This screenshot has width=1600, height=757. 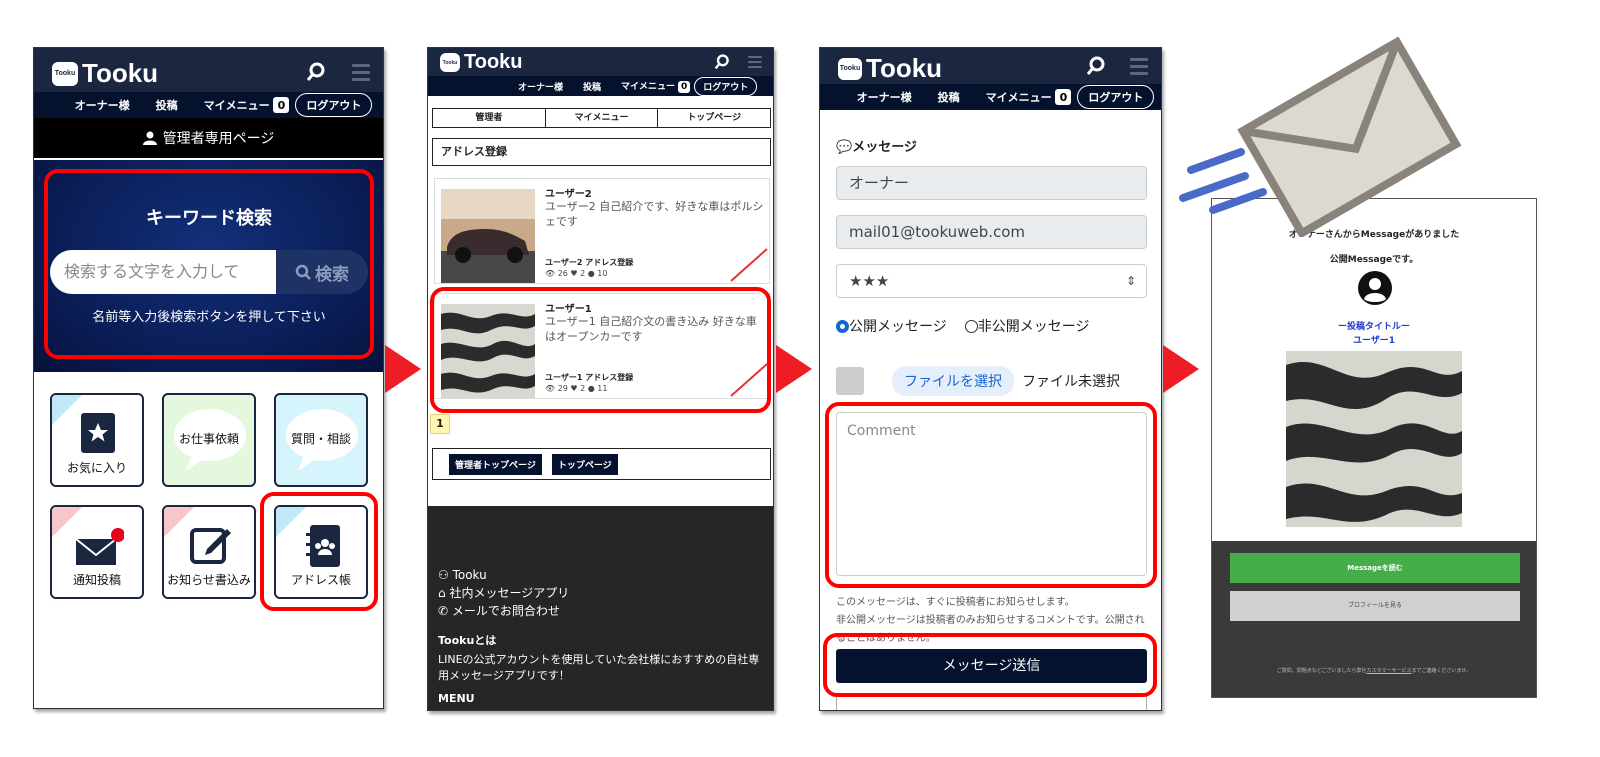 What do you see at coordinates (456, 698) in the screenshot?
I see `menu-title: MENU` at bounding box center [456, 698].